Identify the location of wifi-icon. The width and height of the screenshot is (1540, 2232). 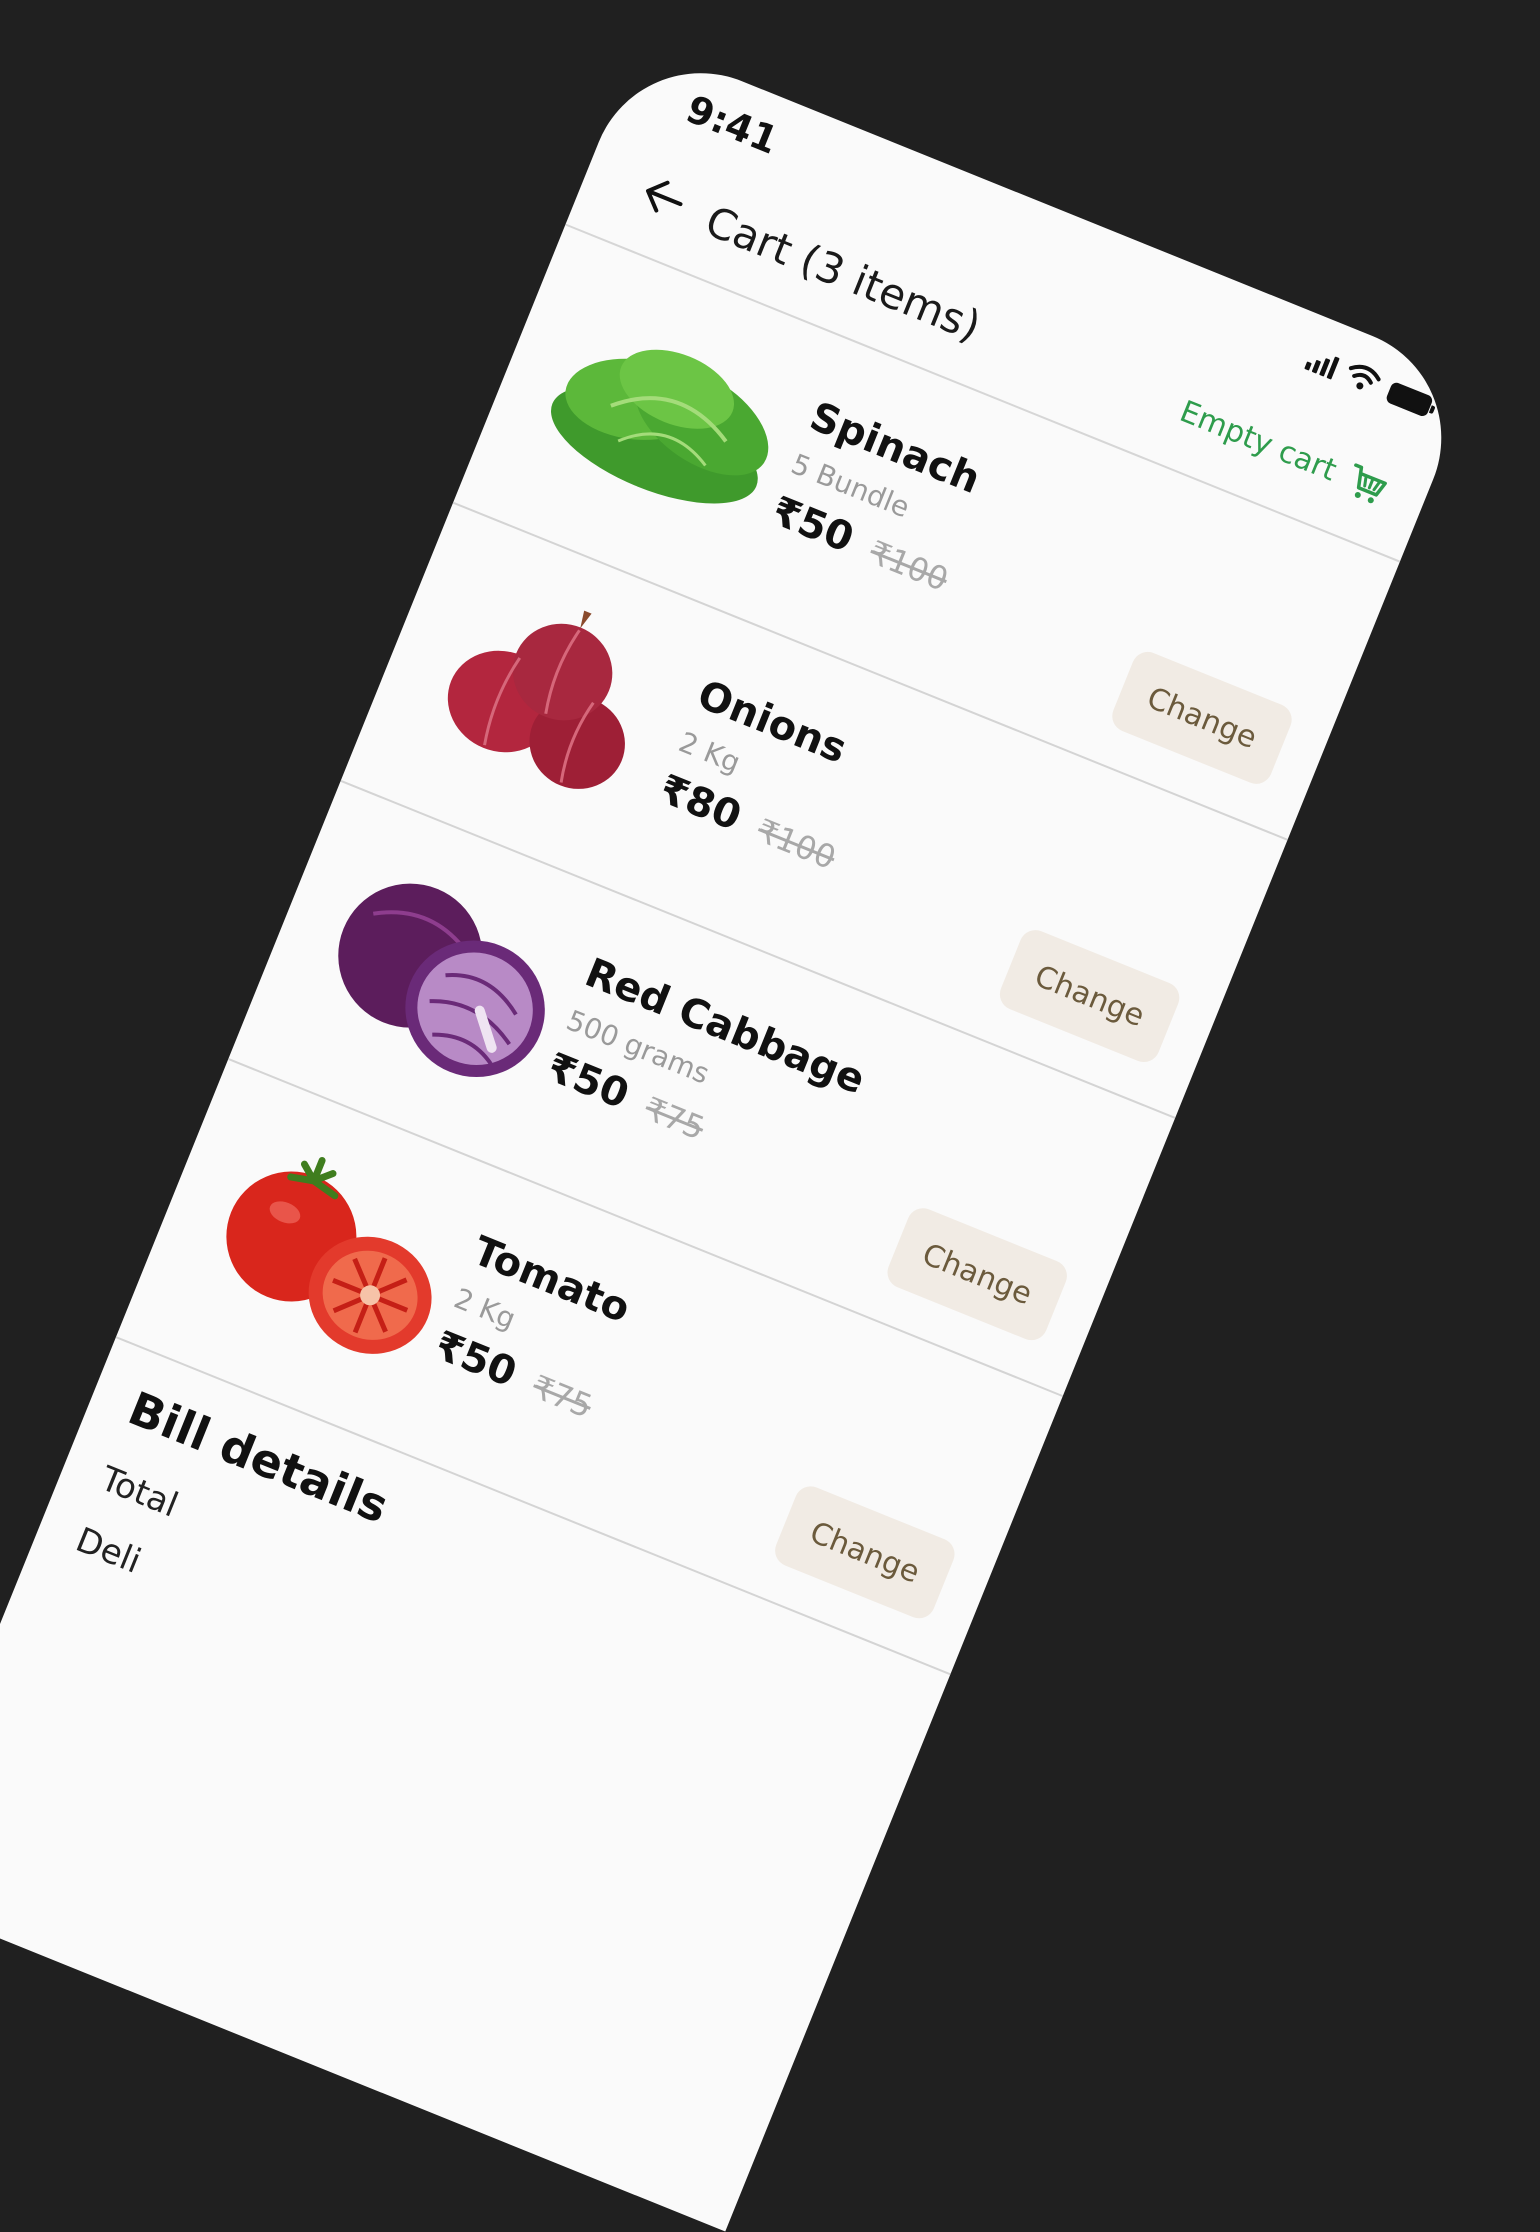
(1364, 377).